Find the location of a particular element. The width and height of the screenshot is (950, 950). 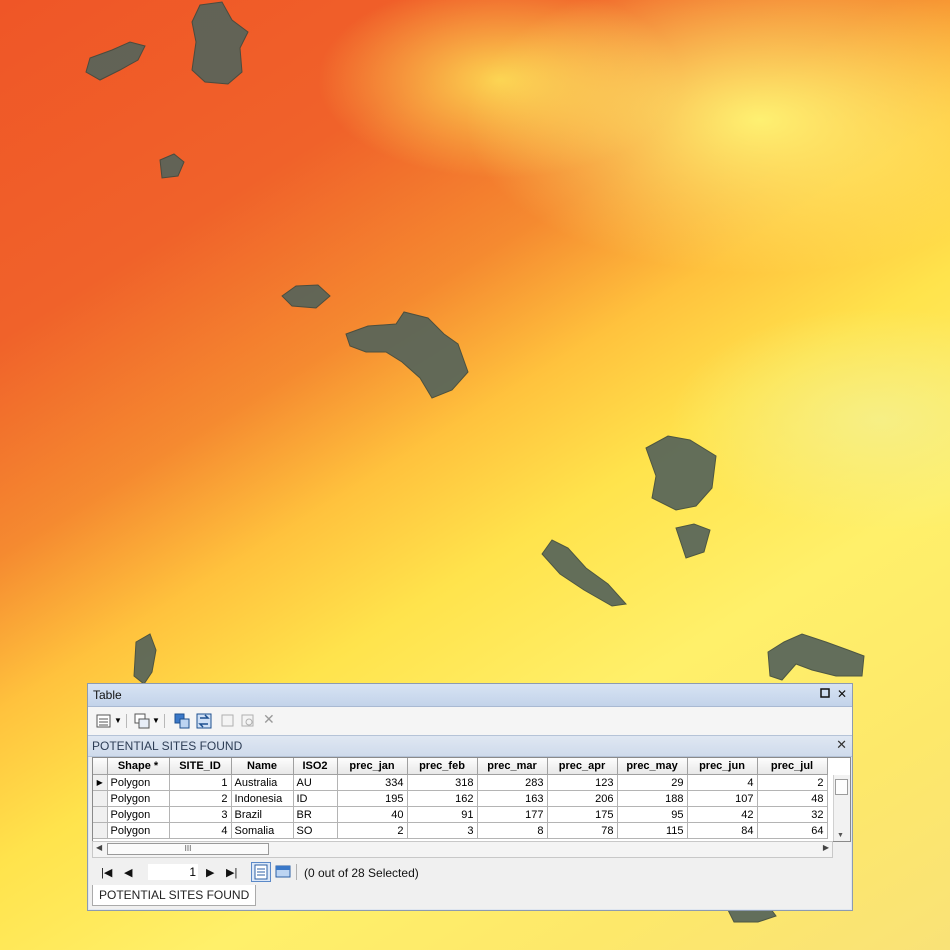

table-cell: 283 is located at coordinates (512, 782).